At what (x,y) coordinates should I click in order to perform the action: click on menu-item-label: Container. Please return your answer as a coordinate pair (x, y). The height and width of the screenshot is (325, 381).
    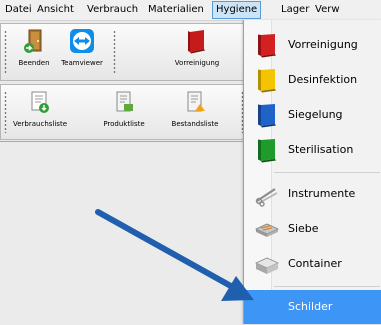
    Looking at the image, I should click on (315, 263).